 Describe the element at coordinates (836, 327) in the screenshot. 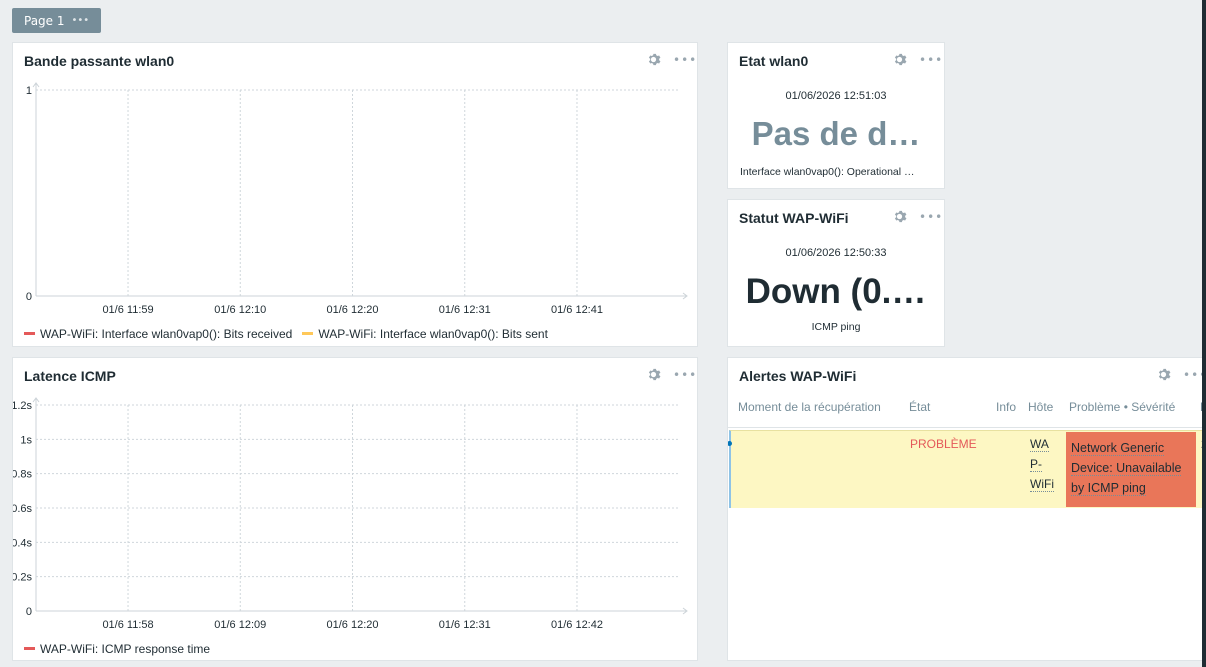

I see `item-description: ICMP ping` at that location.